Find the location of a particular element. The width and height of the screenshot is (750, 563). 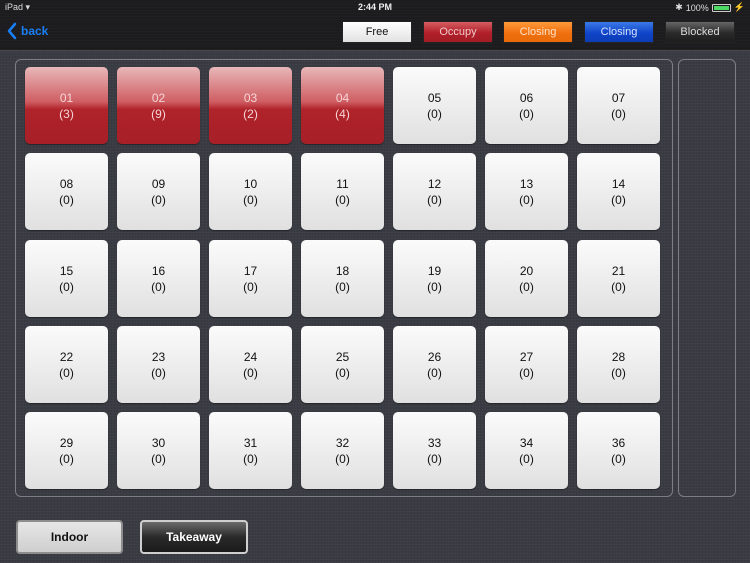

table-number: 11 is located at coordinates (342, 183).